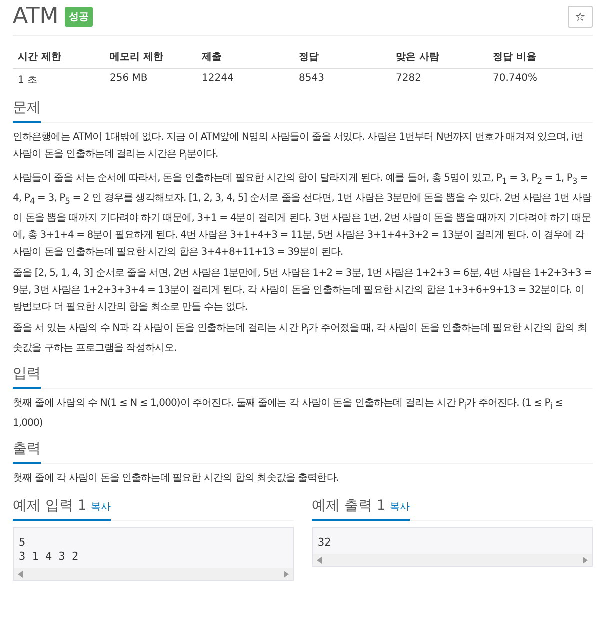 The height and width of the screenshot is (635, 606). Describe the element at coordinates (540, 56) in the screenshot. I see `column-header: 정답 비율` at that location.